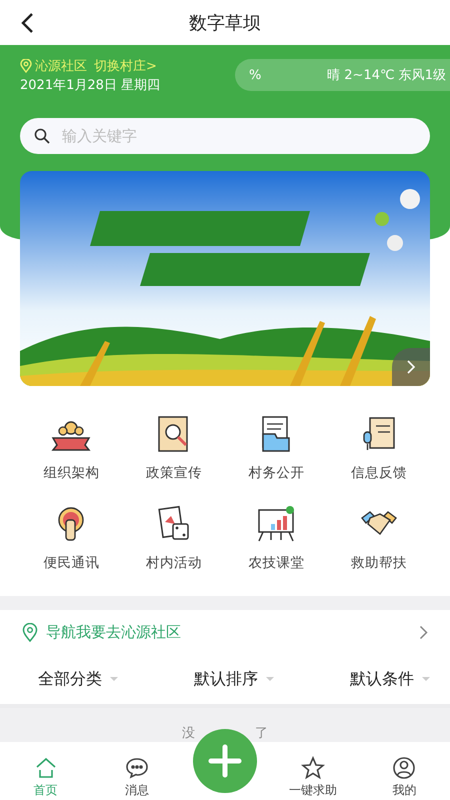 The image size is (450, 800). What do you see at coordinates (390, 679) in the screenshot?
I see `filter-dropdown: 默认条件` at bounding box center [390, 679].